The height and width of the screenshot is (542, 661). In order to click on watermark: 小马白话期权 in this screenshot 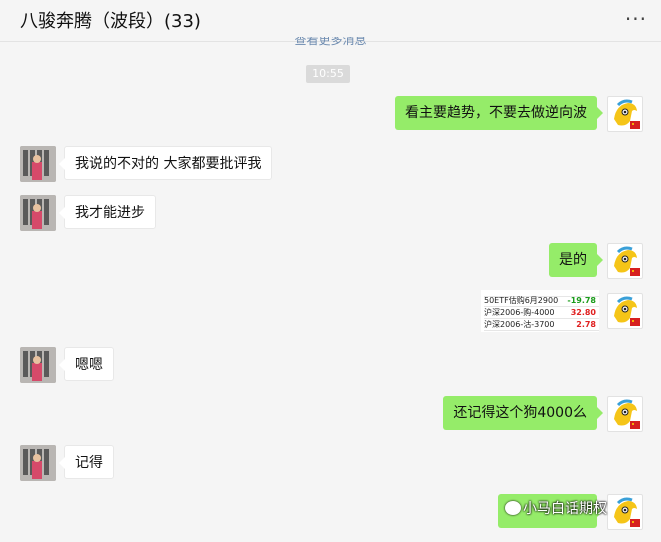, I will do `click(556, 508)`.